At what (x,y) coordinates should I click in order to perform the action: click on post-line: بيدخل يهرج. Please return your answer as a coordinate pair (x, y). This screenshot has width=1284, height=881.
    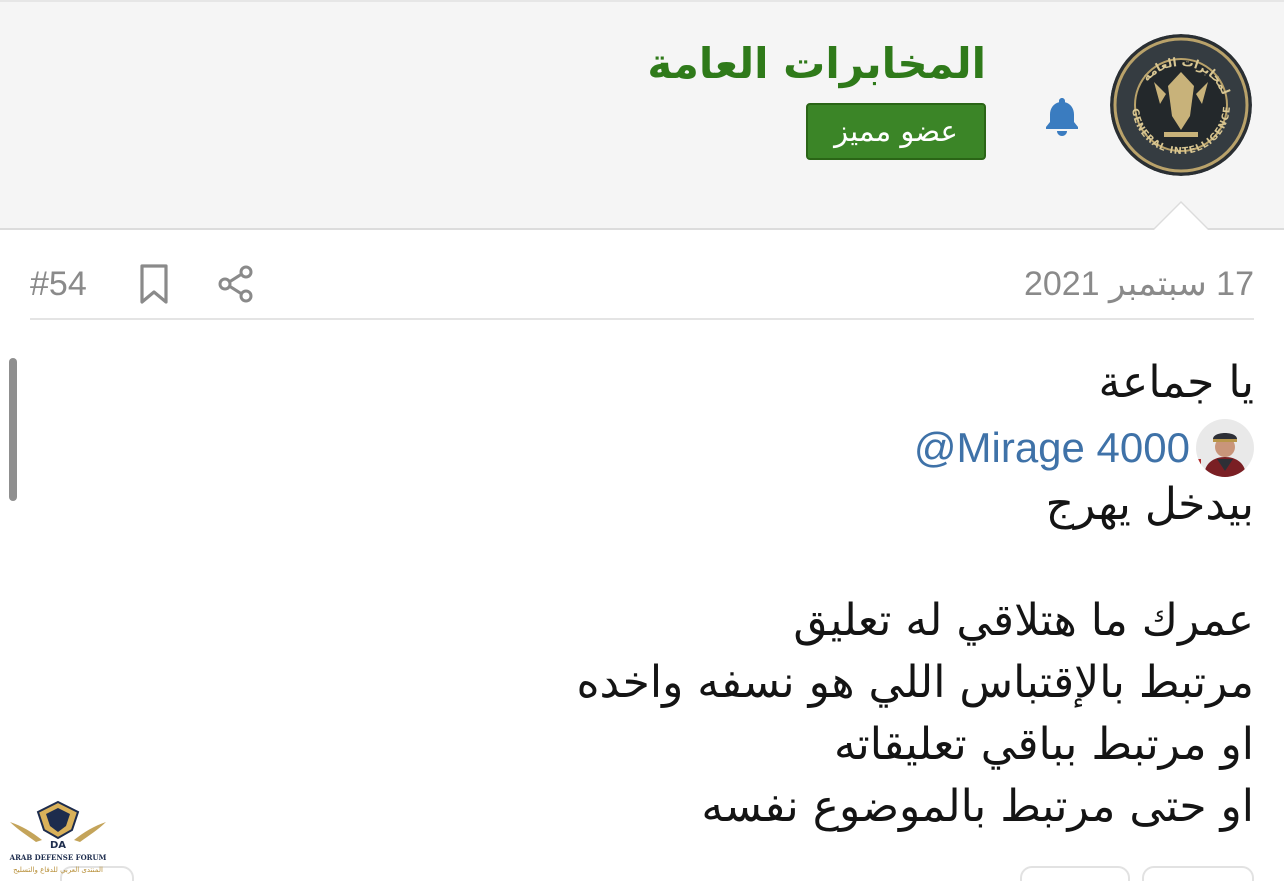
    Looking at the image, I should click on (1149, 504).